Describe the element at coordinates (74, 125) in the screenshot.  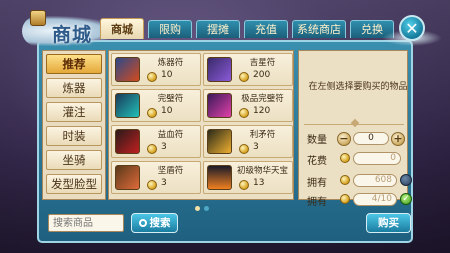
I see `category-list: 推荐 炼器 灌注 时装 坐骑 发型脸型` at that location.